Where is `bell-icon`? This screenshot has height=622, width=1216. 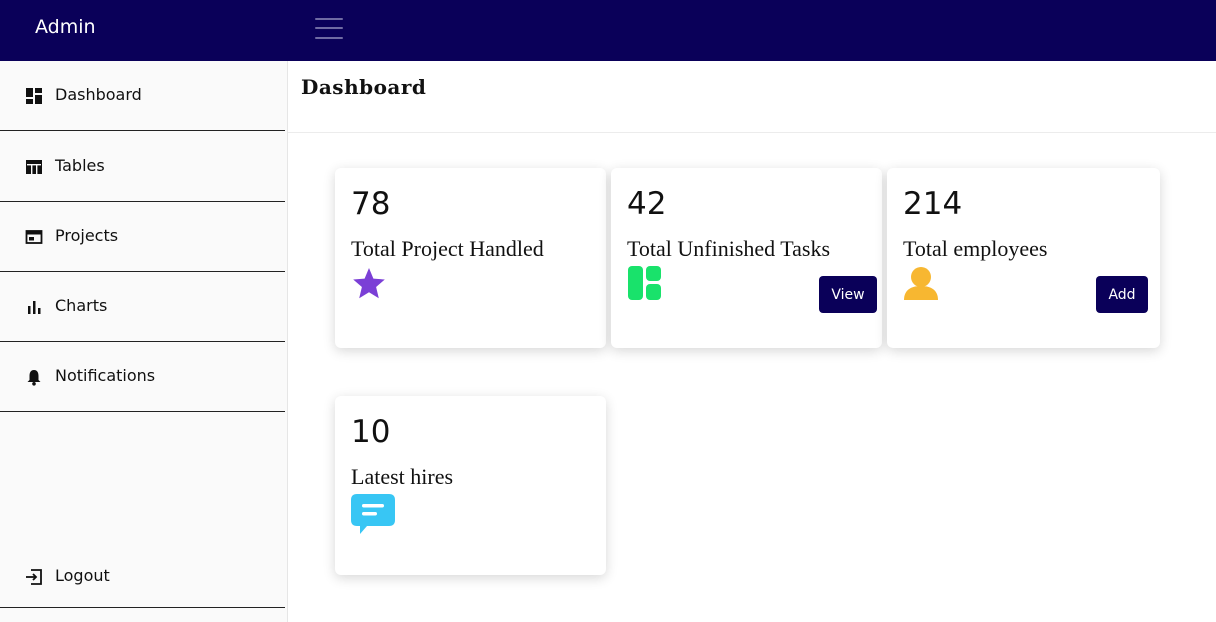
bell-icon is located at coordinates (34, 378).